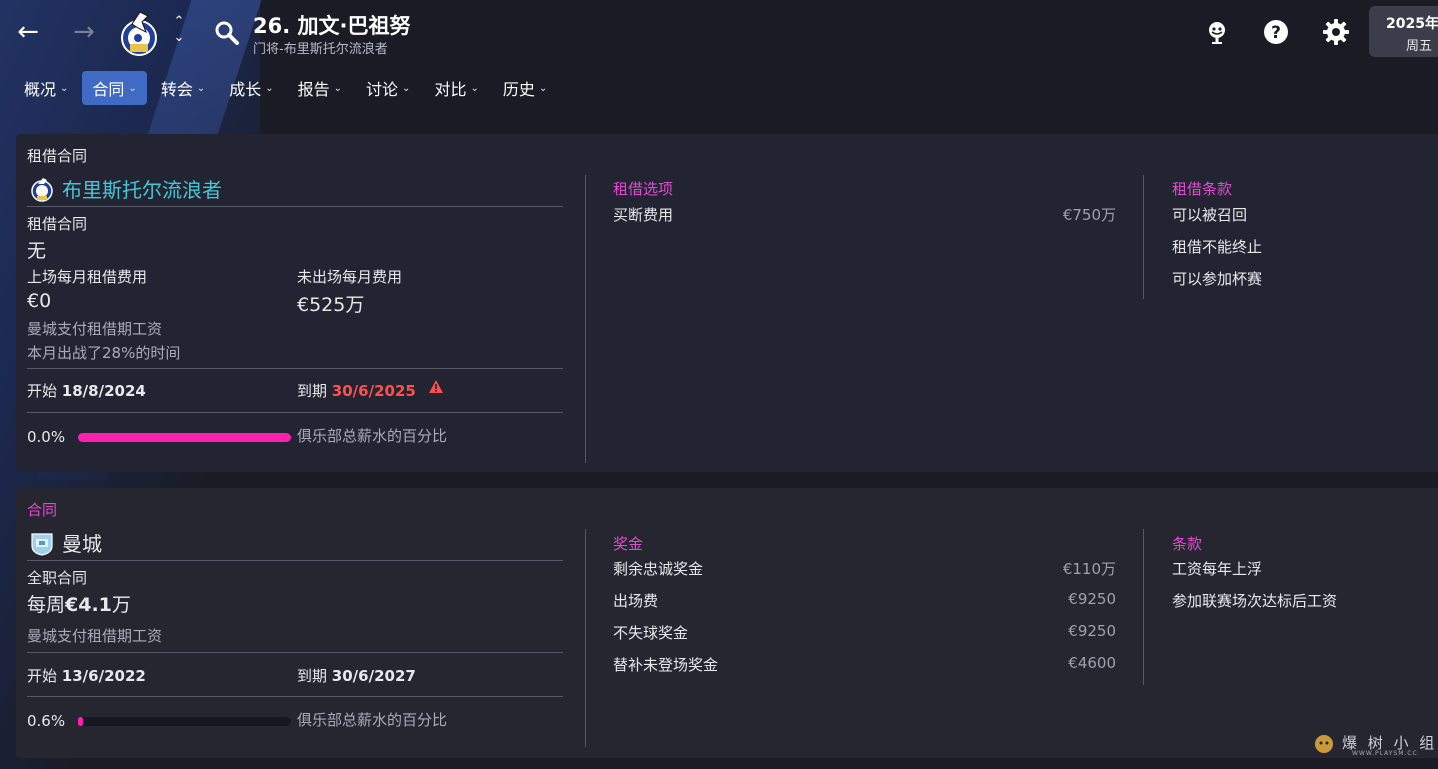 The width and height of the screenshot is (1438, 769). I want to click on tab-overview: 概况 ⌄, so click(46, 88).